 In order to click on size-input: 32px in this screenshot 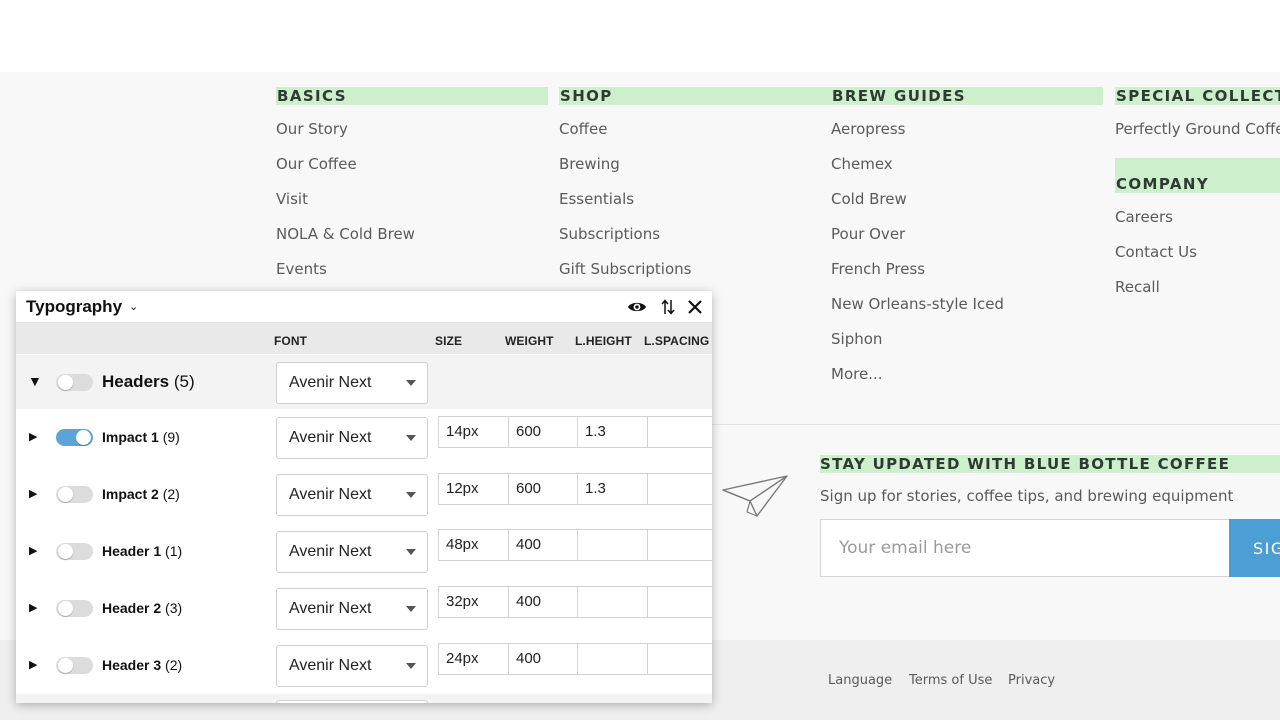, I will do `click(473, 602)`.